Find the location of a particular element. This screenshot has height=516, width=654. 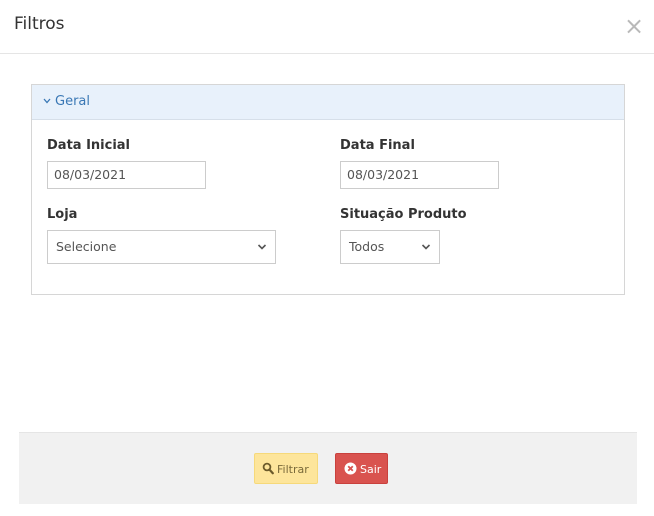

sair-button: Sair is located at coordinates (361, 468).